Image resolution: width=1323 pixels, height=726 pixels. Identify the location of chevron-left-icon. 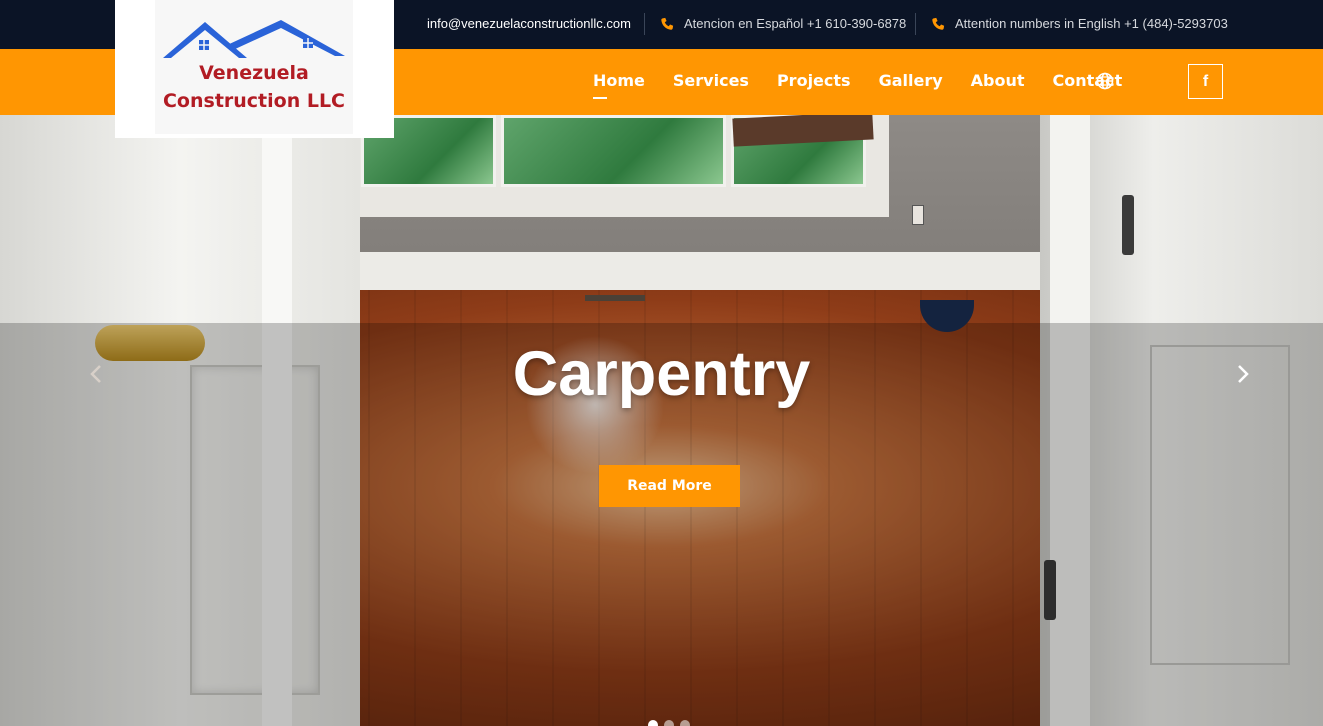
(95, 374).